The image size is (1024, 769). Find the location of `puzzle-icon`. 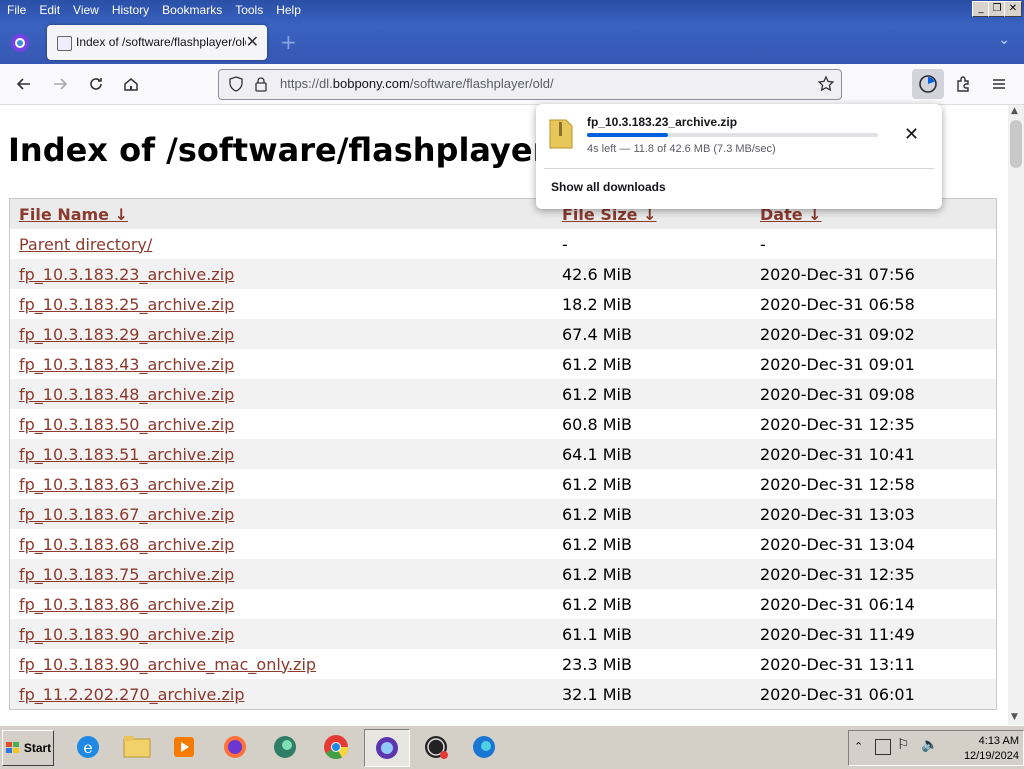

puzzle-icon is located at coordinates (963, 84).